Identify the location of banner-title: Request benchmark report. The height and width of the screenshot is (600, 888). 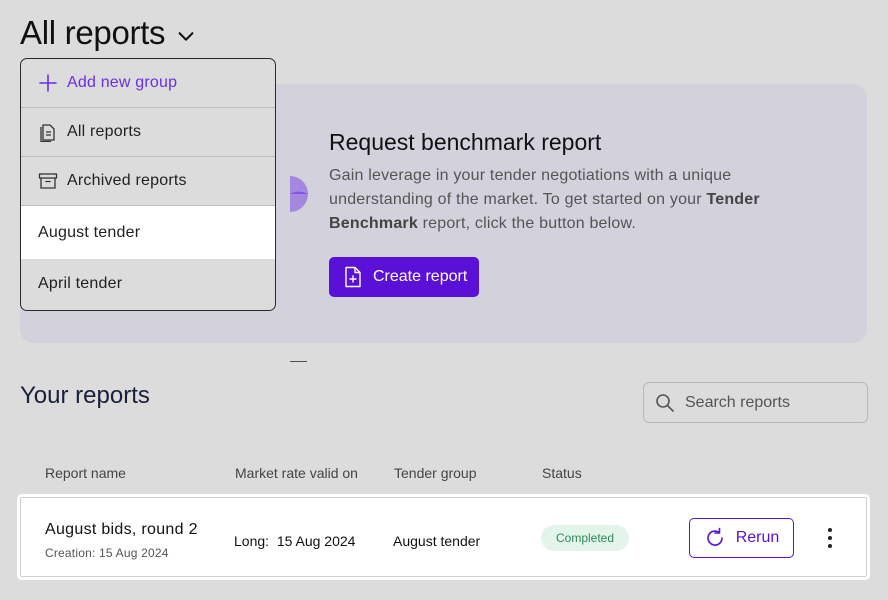
(465, 142).